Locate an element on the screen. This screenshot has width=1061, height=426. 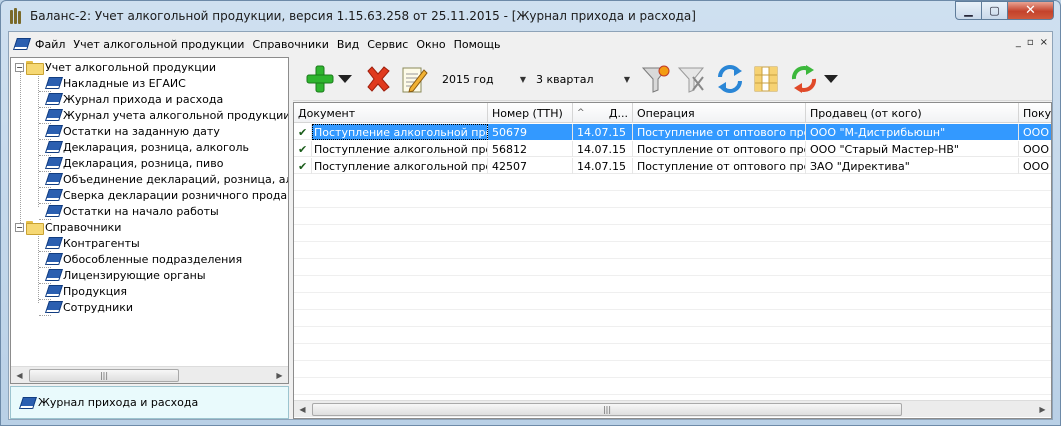
minimize-button: ▁ is located at coordinates (968, 10).